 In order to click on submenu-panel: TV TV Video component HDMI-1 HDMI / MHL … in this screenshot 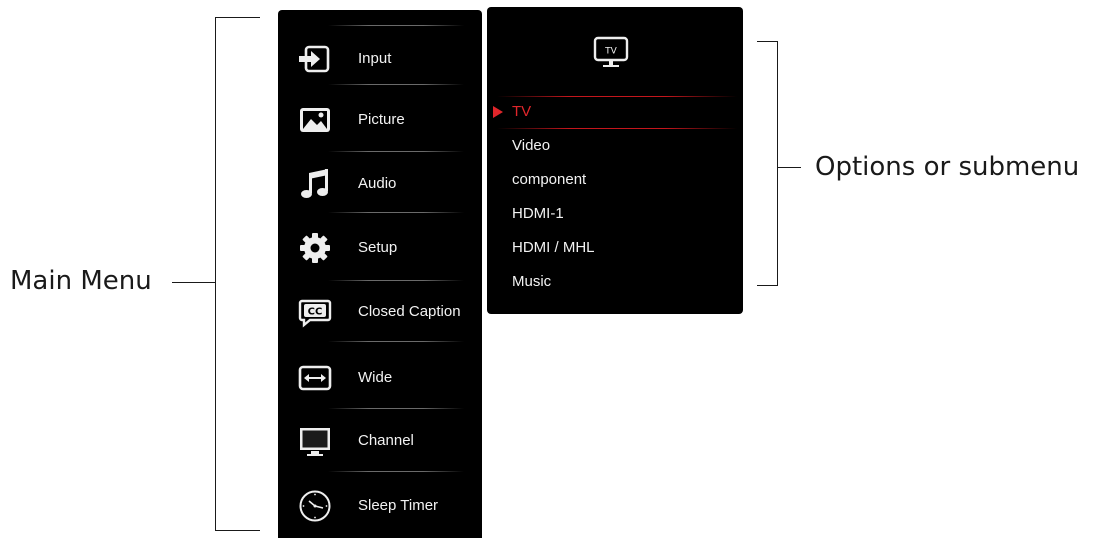, I will do `click(615, 160)`.